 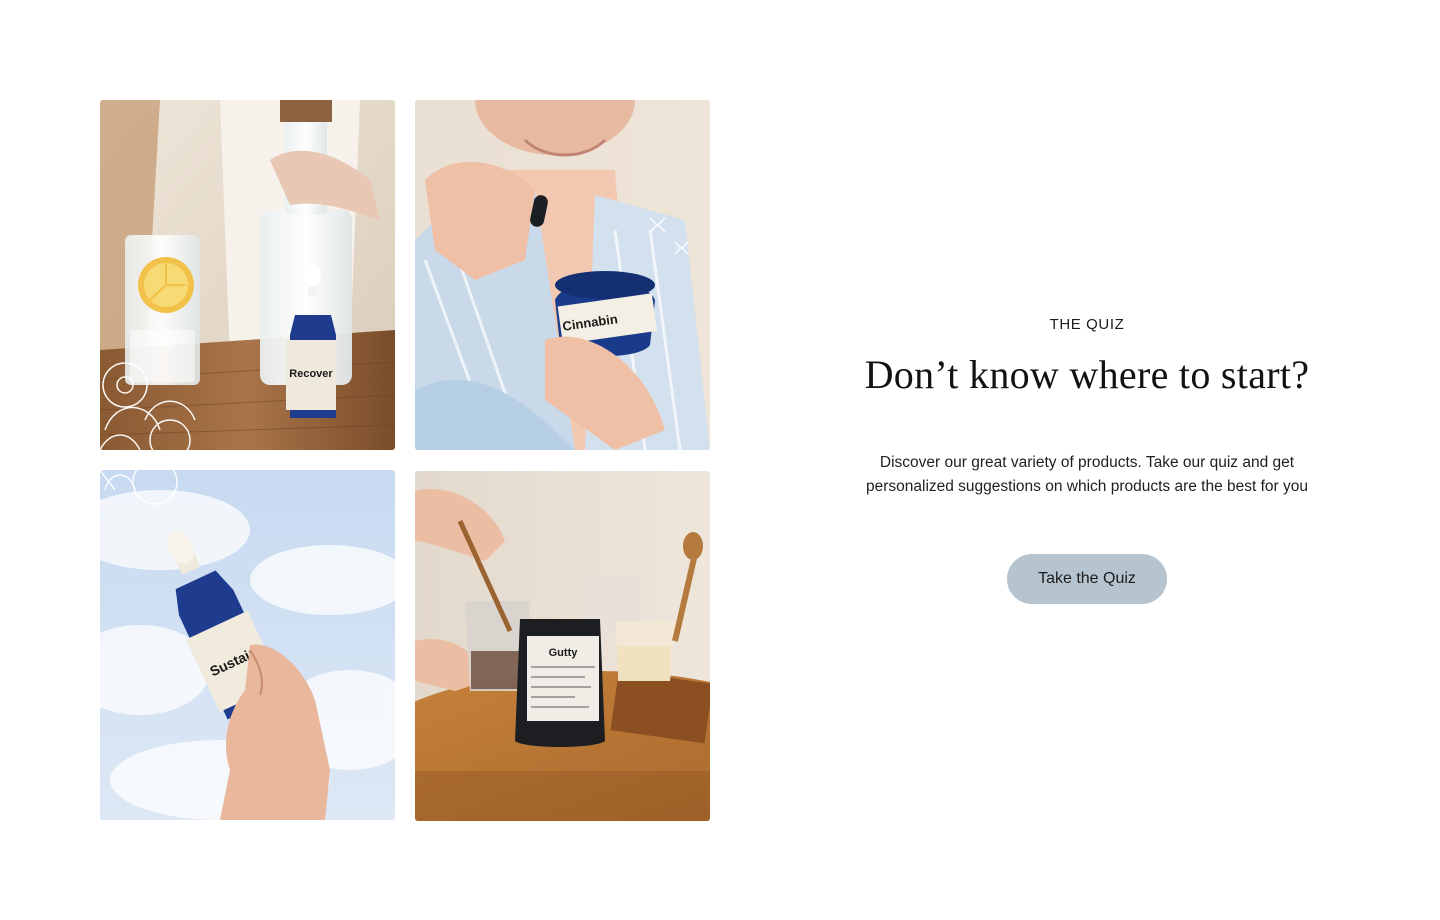 What do you see at coordinates (1087, 324) in the screenshot?
I see `quiz-eyebrow: THE QUIZ` at bounding box center [1087, 324].